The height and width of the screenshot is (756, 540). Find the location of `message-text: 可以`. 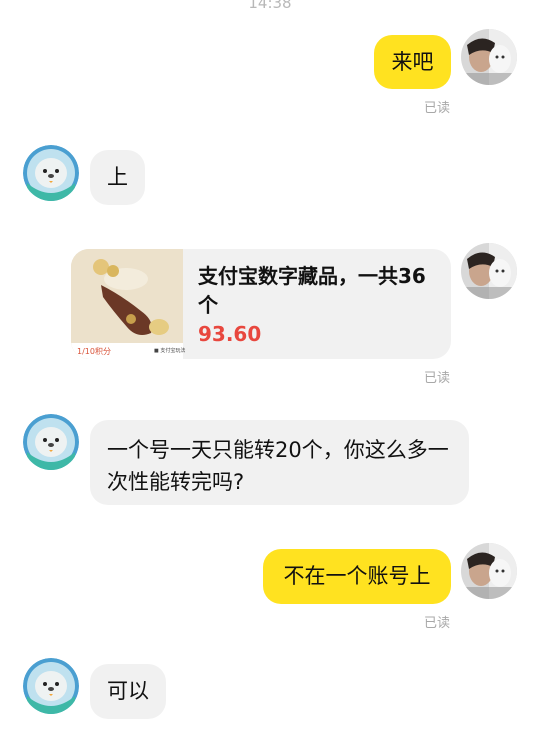

message-text: 可以 is located at coordinates (128, 691).